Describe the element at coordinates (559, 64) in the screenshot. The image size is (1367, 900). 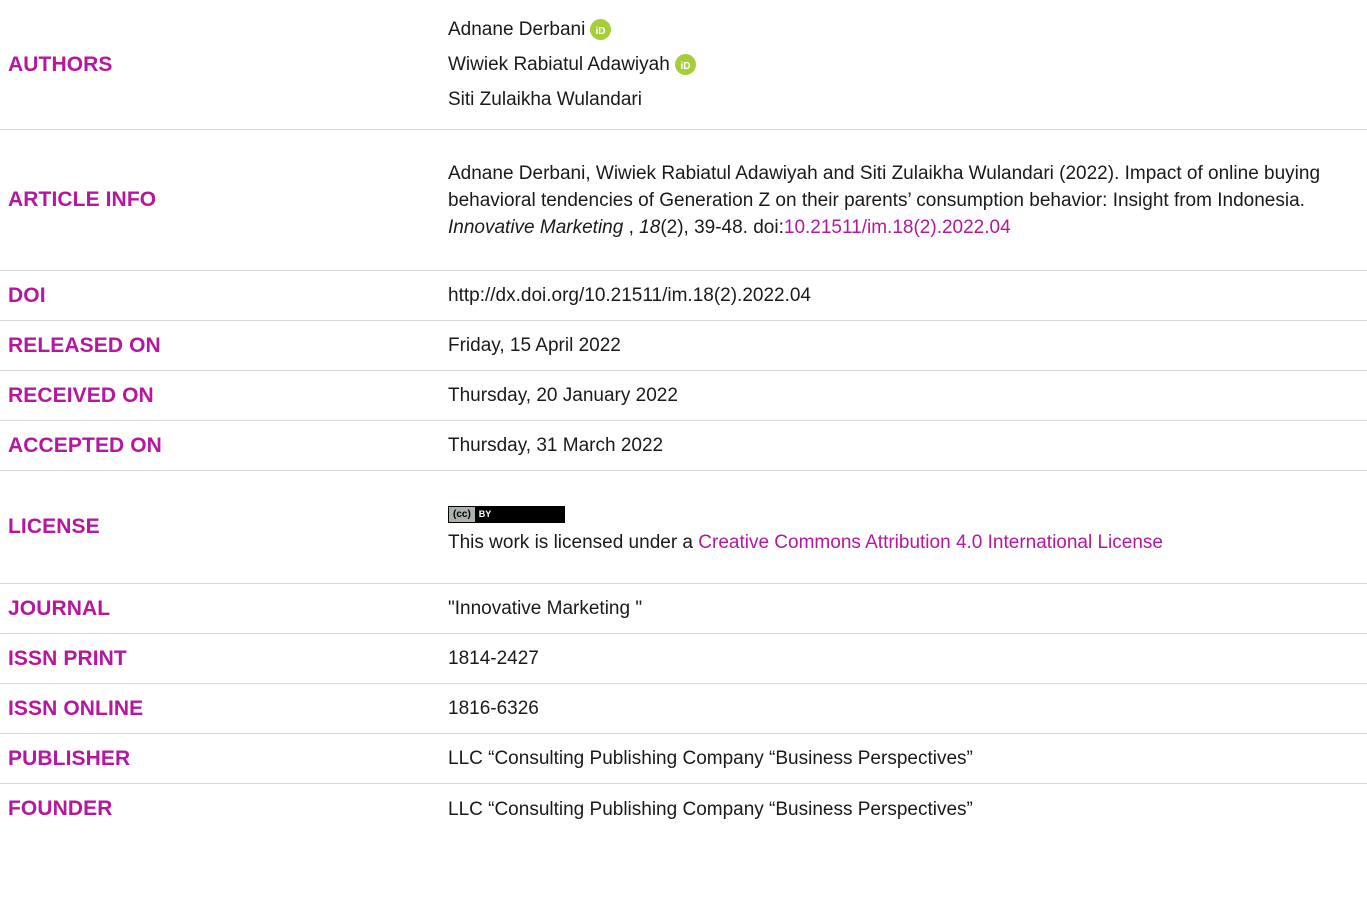
I see `author-name: Wiwiek Rabiatul Adawiyah` at that location.